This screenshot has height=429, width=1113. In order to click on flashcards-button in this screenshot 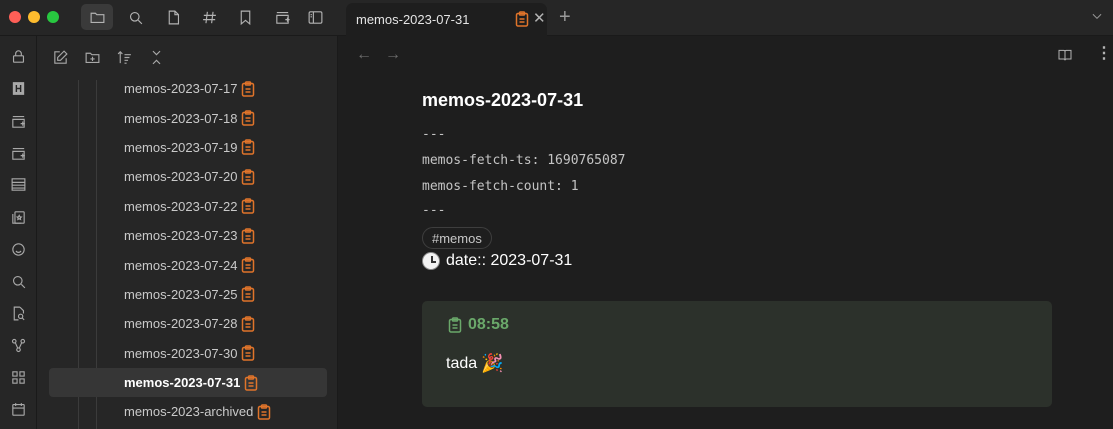, I will do `click(18, 217)`.